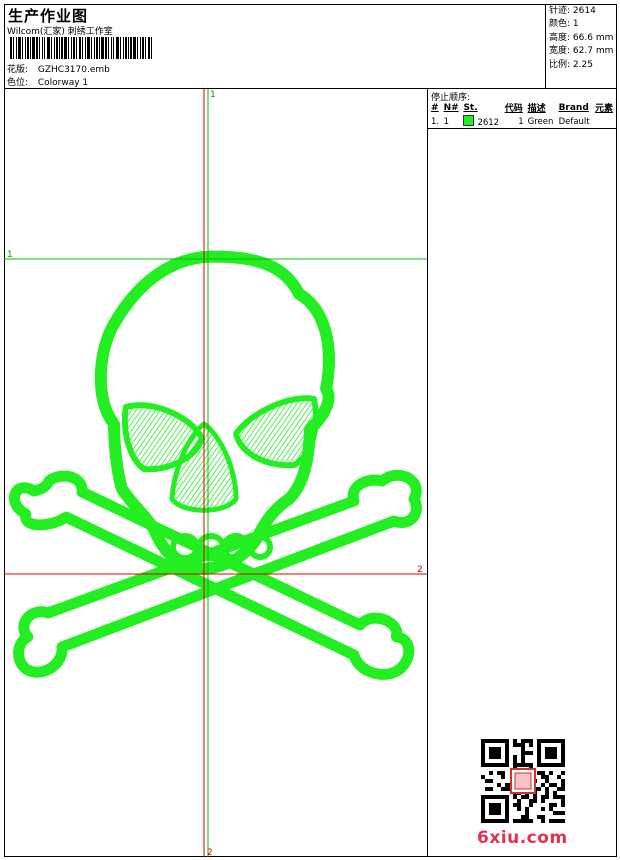 The height and width of the screenshot is (860, 620). What do you see at coordinates (574, 121) in the screenshot?
I see `row-brand: Default` at bounding box center [574, 121].